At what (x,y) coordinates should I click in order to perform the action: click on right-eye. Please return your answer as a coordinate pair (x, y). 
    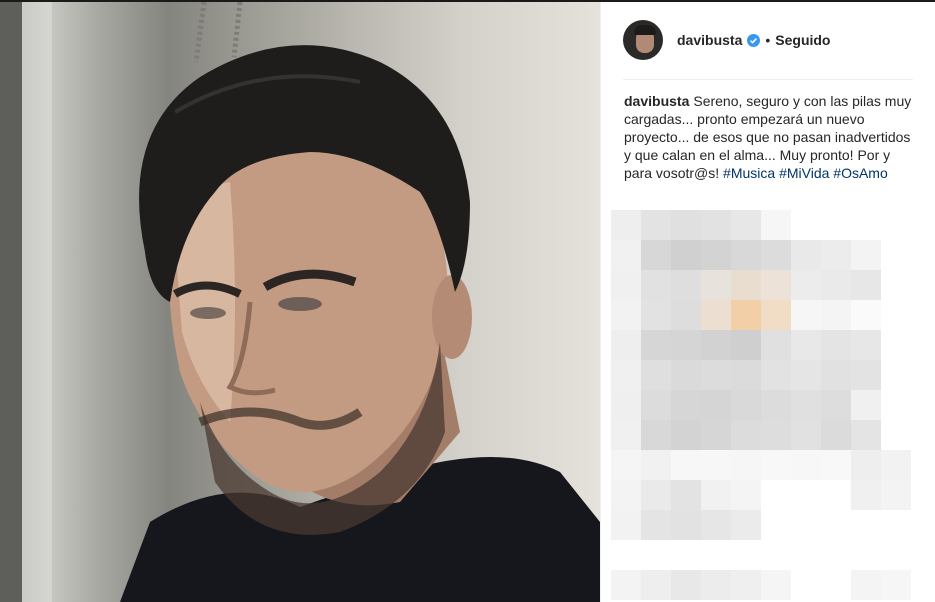
    Looking at the image, I should click on (300, 304).